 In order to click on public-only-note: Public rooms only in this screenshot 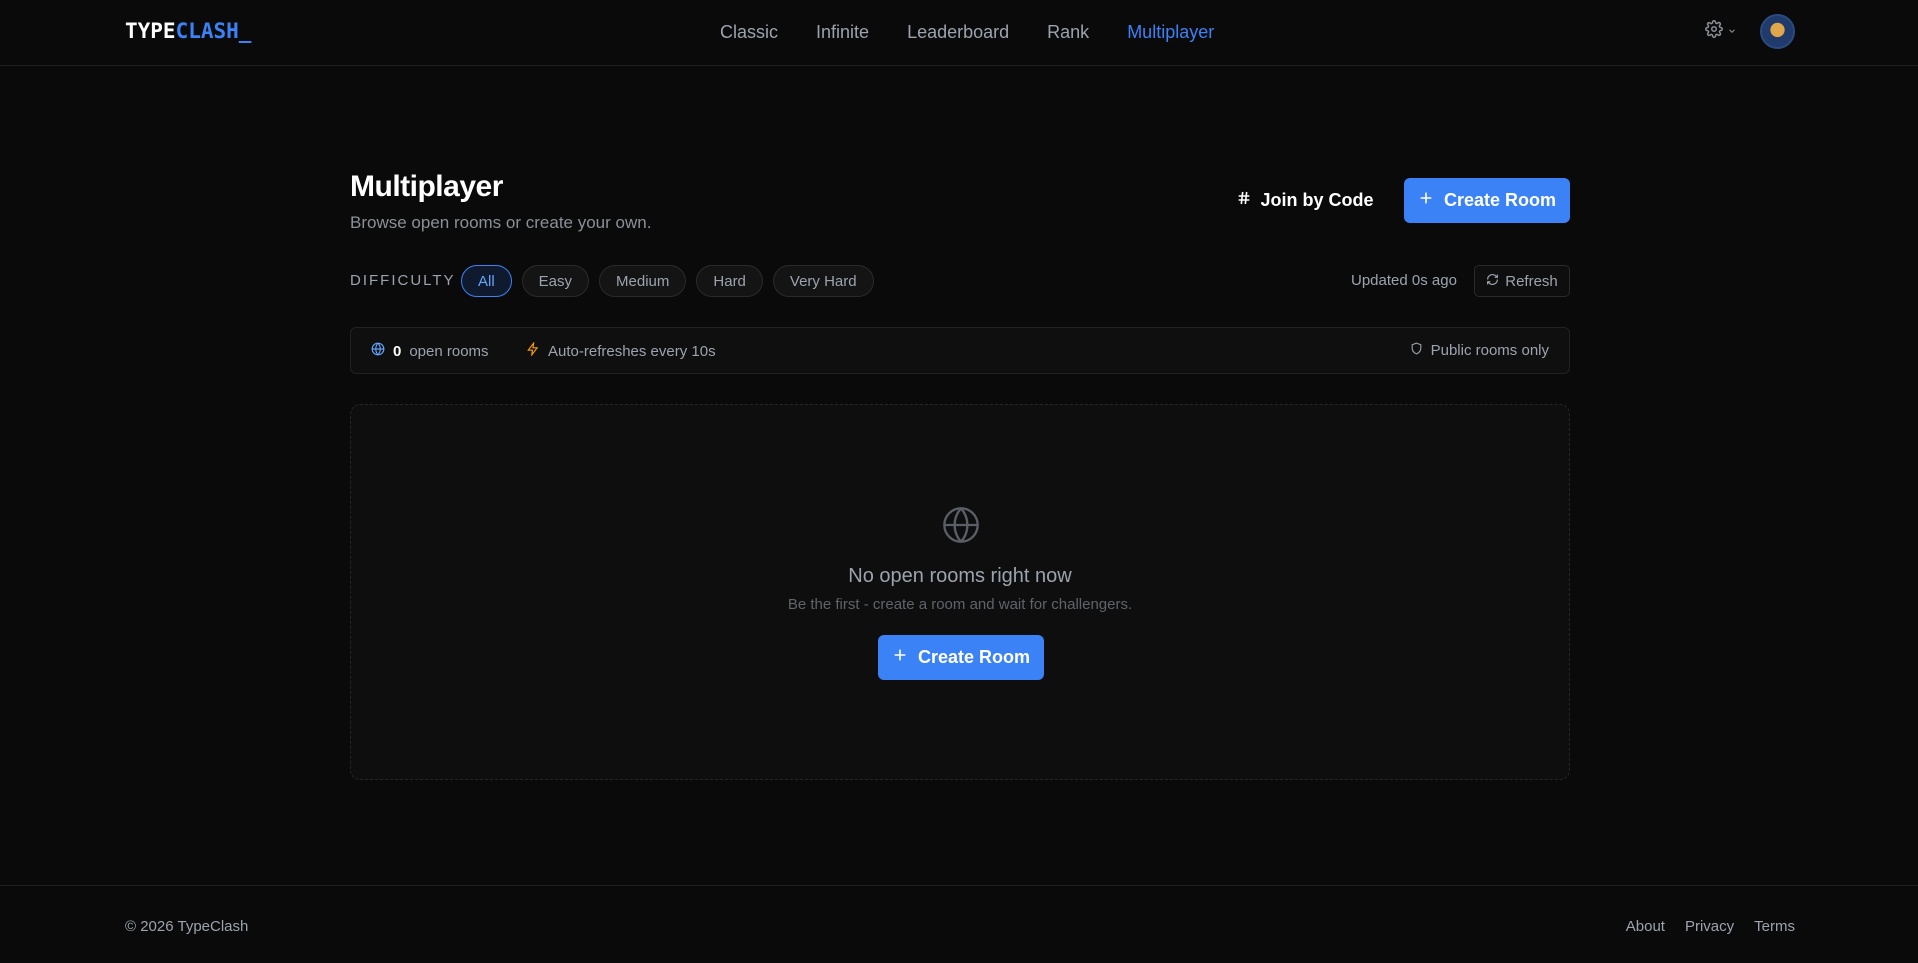, I will do `click(1479, 350)`.